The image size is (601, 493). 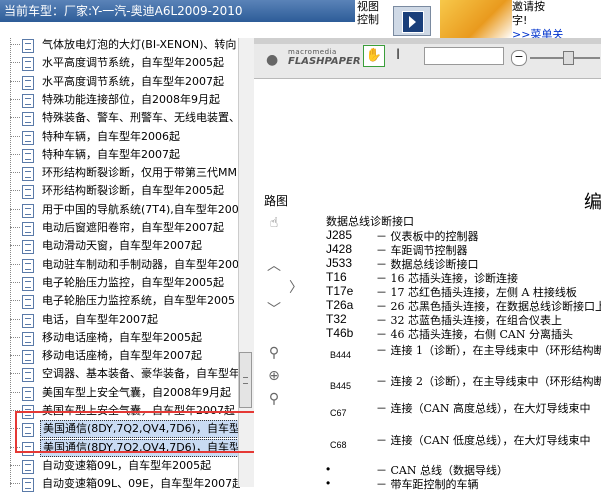 I want to click on text-select-icon: I, so click(x=398, y=55).